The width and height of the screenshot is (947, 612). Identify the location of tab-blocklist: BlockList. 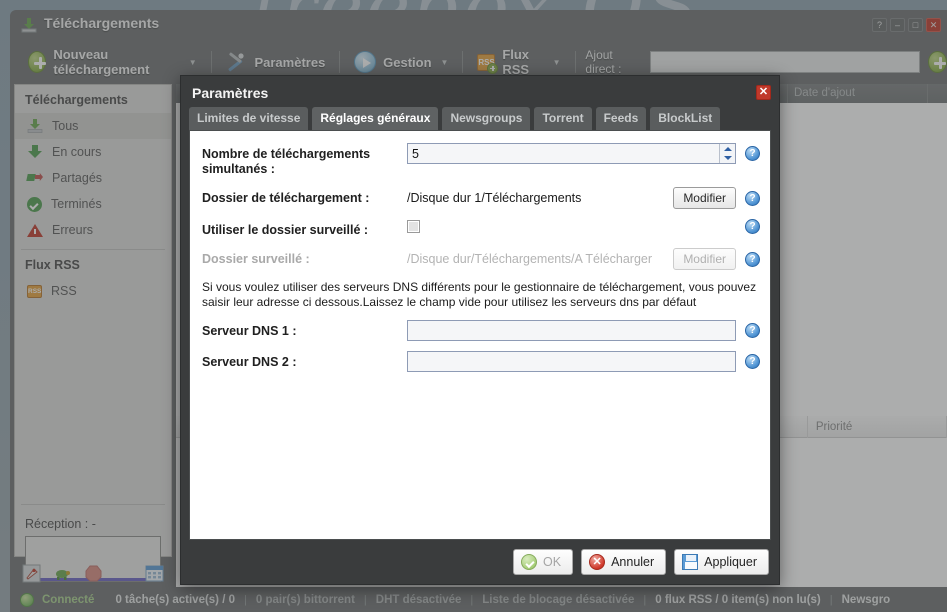
(685, 118).